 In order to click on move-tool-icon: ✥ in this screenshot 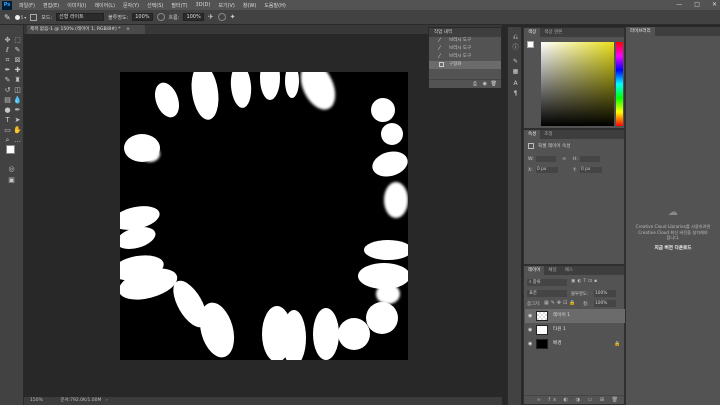, I will do `click(7, 40)`.